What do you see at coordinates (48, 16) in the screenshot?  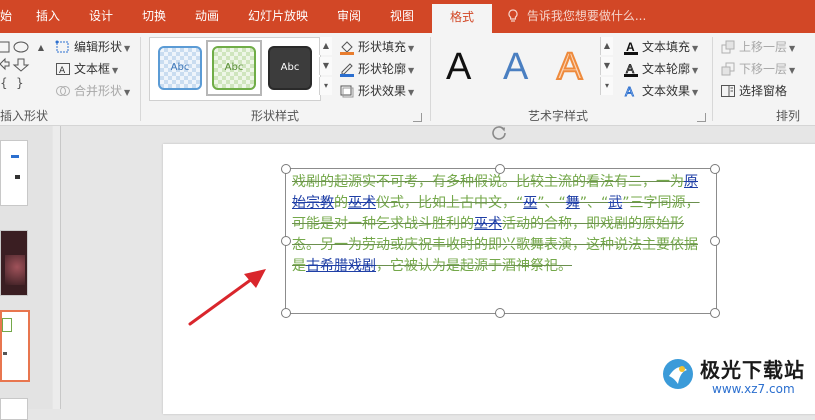 I see `tab-insert: 插入` at bounding box center [48, 16].